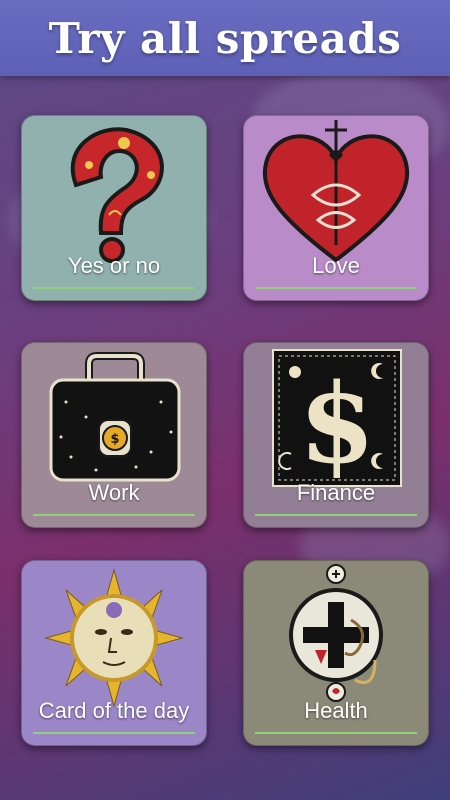 Image resolution: width=450 pixels, height=800 pixels. I want to click on sun-icon, so click(114, 638).